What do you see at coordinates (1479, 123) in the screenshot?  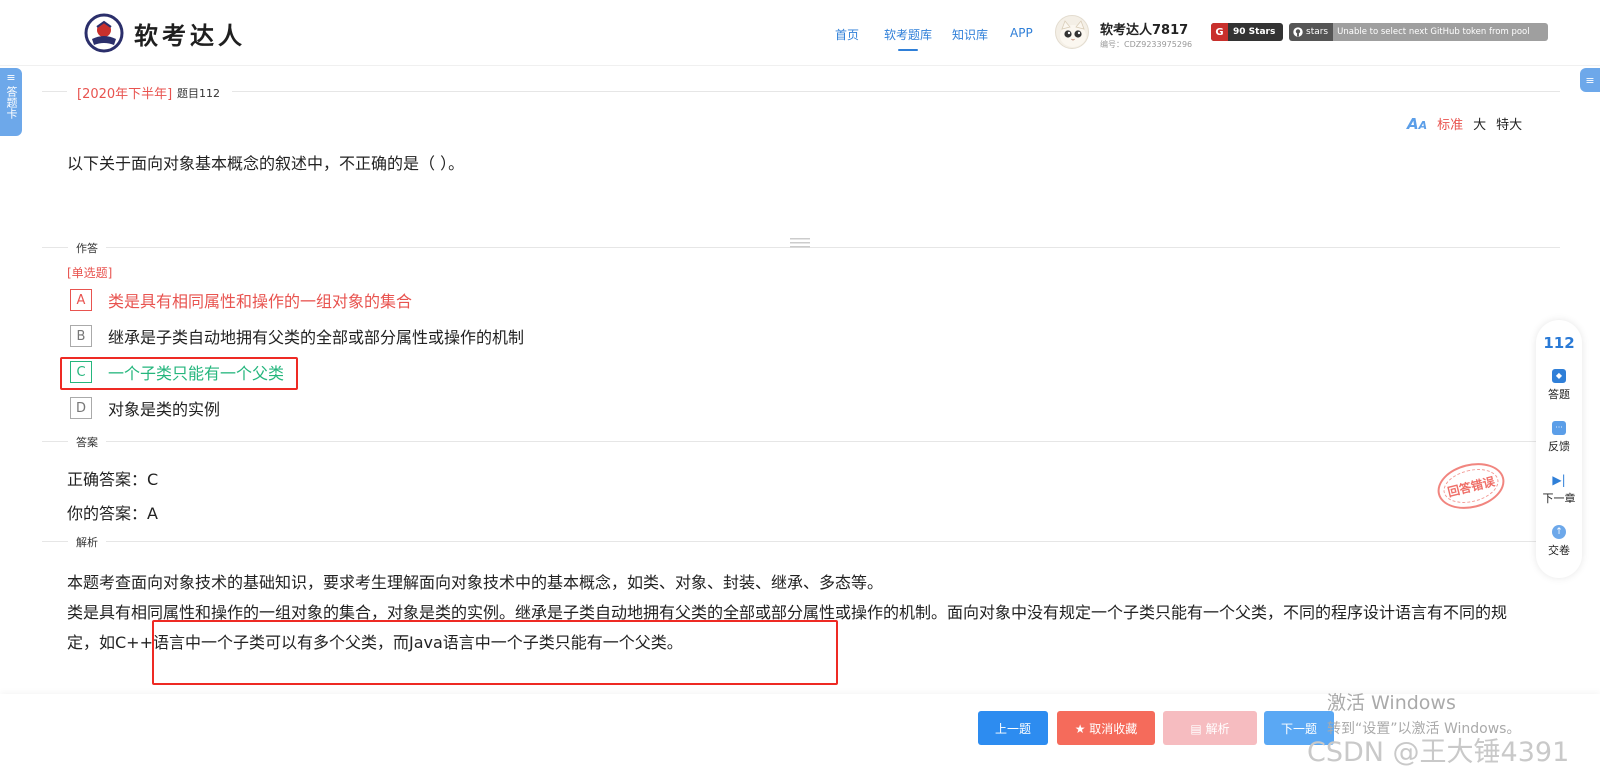 I see `font-size-large: 大` at bounding box center [1479, 123].